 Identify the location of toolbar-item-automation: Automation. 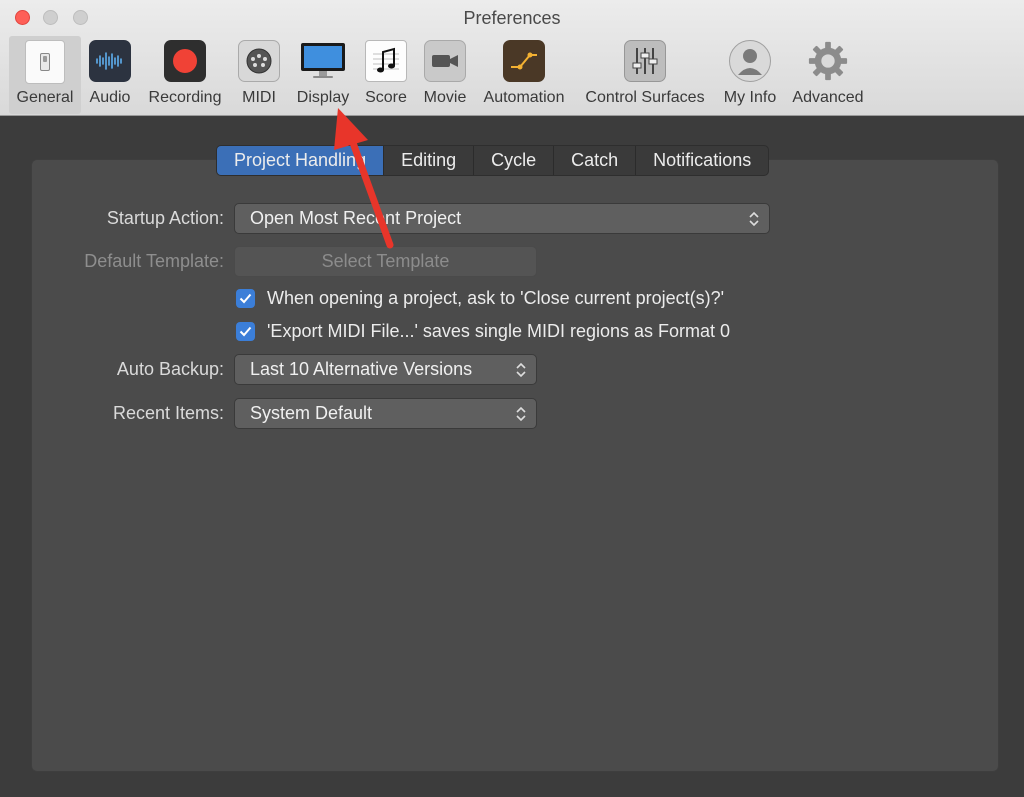
(524, 75).